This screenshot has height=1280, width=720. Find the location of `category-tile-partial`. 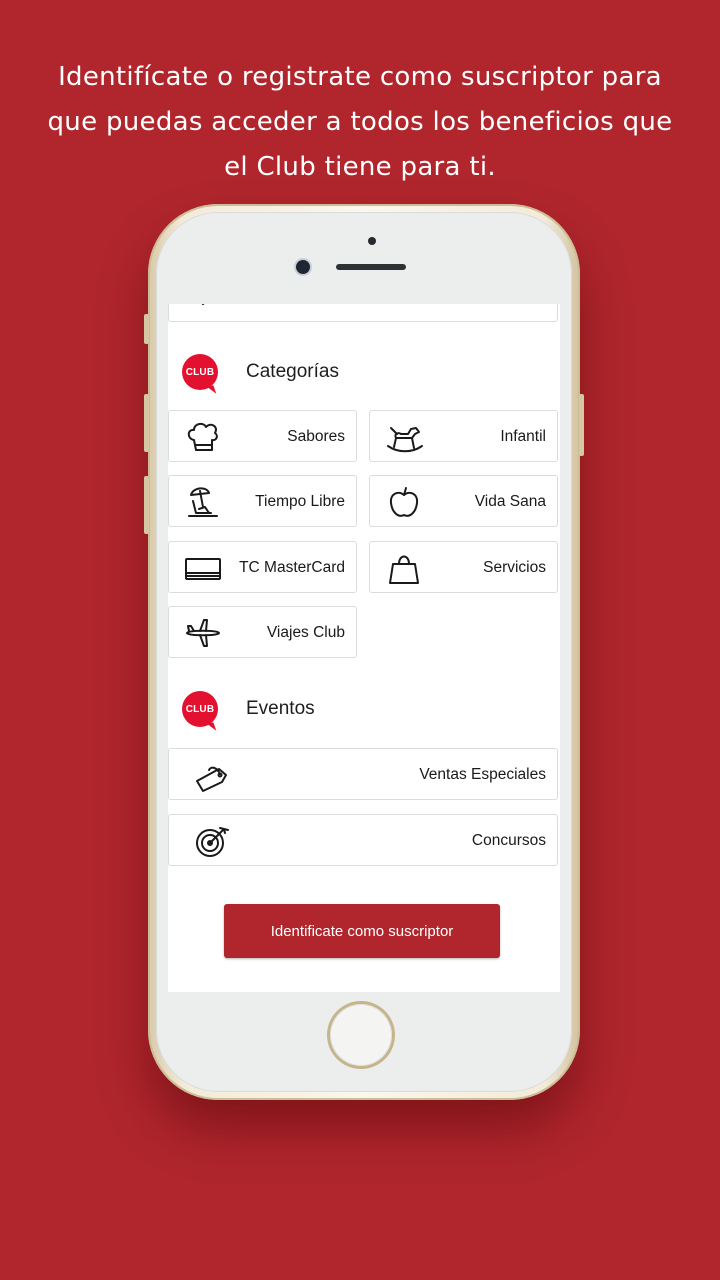

category-tile-partial is located at coordinates (363, 313).